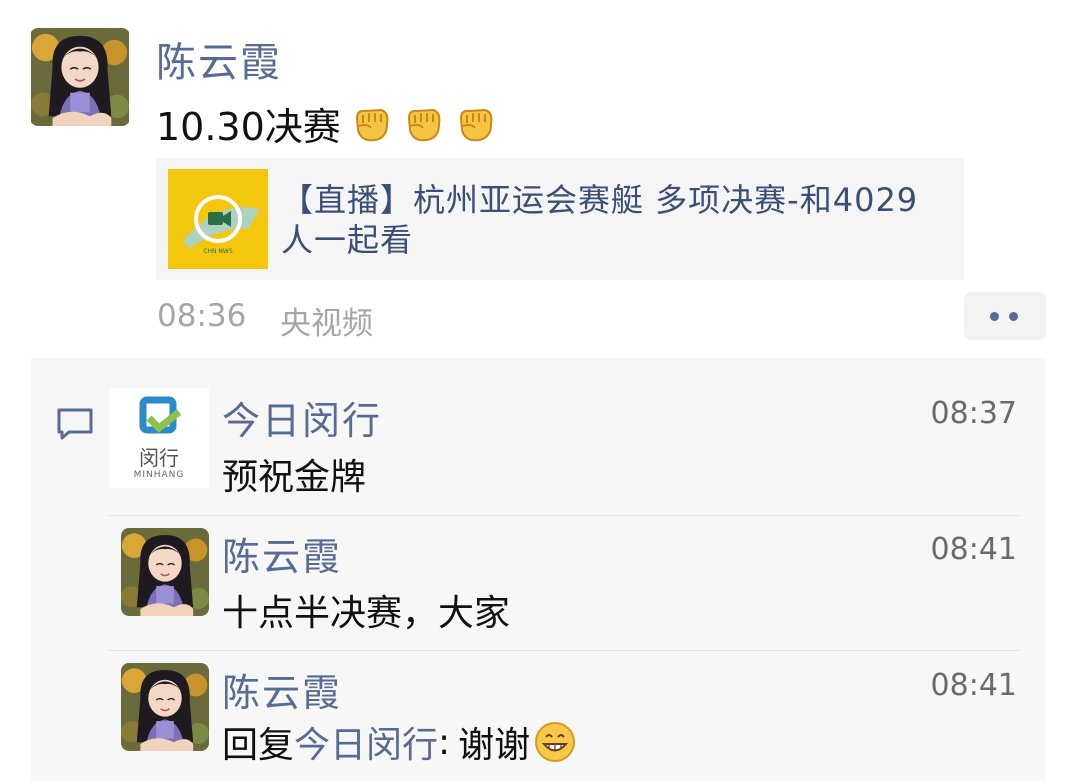 The height and width of the screenshot is (781, 1080). I want to click on post-time: 08:36, so click(202, 316).